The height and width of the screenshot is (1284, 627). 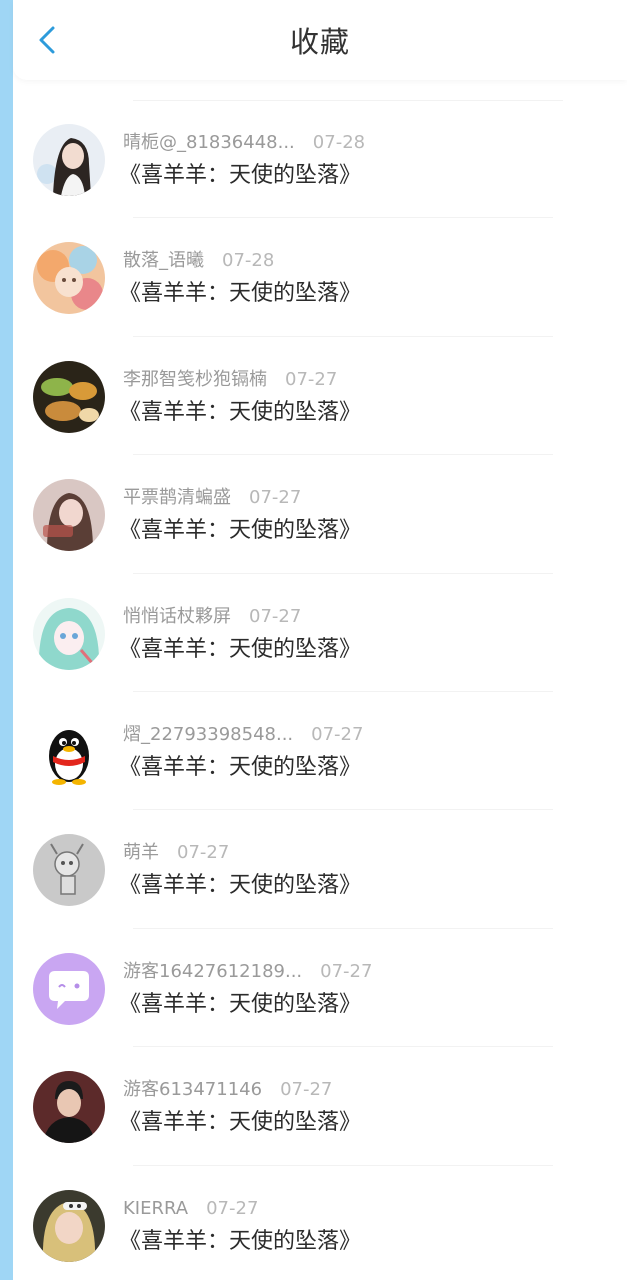 I want to click on page-title: 收藏, so click(x=319, y=42).